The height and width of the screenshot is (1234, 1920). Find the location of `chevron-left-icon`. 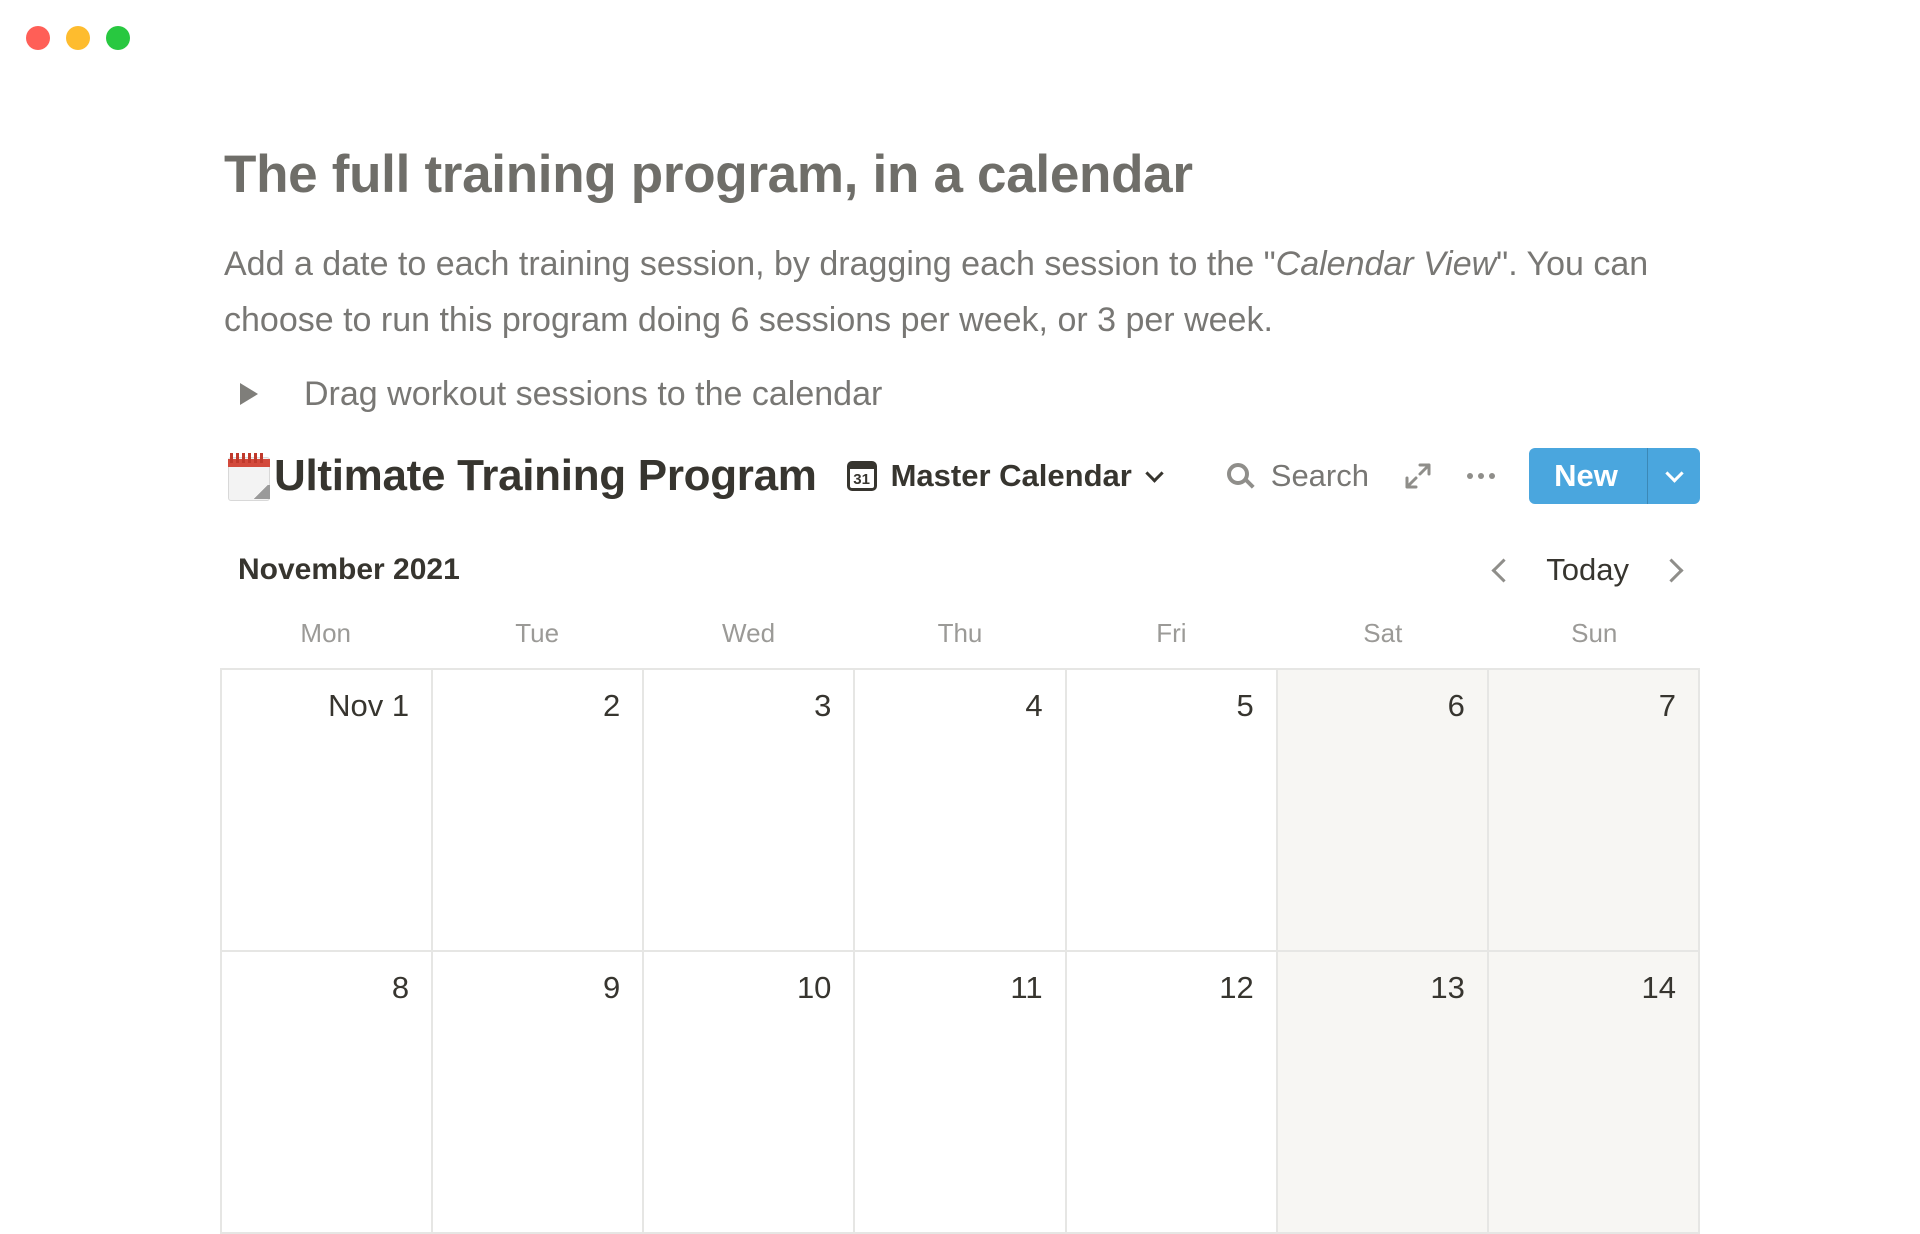

chevron-left-icon is located at coordinates (1503, 570).